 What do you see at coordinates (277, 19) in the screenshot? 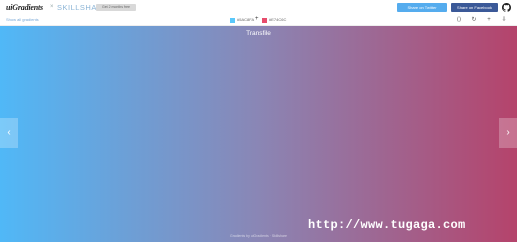
I see `color-label-b: #E74C6C` at bounding box center [277, 19].